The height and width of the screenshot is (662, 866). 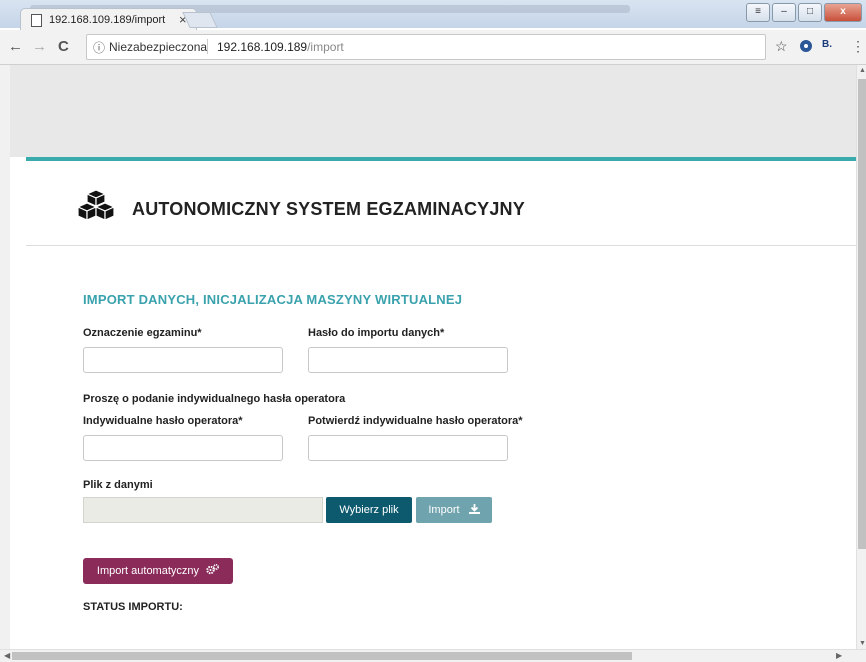 I want to click on app-title: AUTONOMICZNY SYSTEM EGZAMINACYJNY, so click(x=328, y=209).